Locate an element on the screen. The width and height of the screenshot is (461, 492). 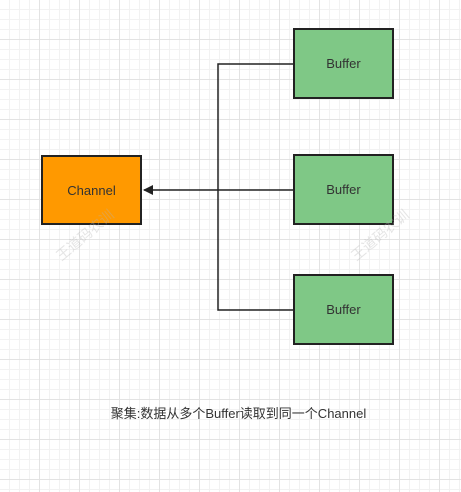
buffer-node-3-label: Buffer is located at coordinates (343, 309).